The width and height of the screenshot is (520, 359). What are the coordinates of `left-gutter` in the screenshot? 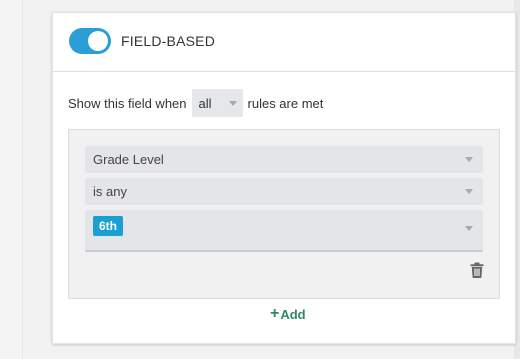 It's located at (11, 179).